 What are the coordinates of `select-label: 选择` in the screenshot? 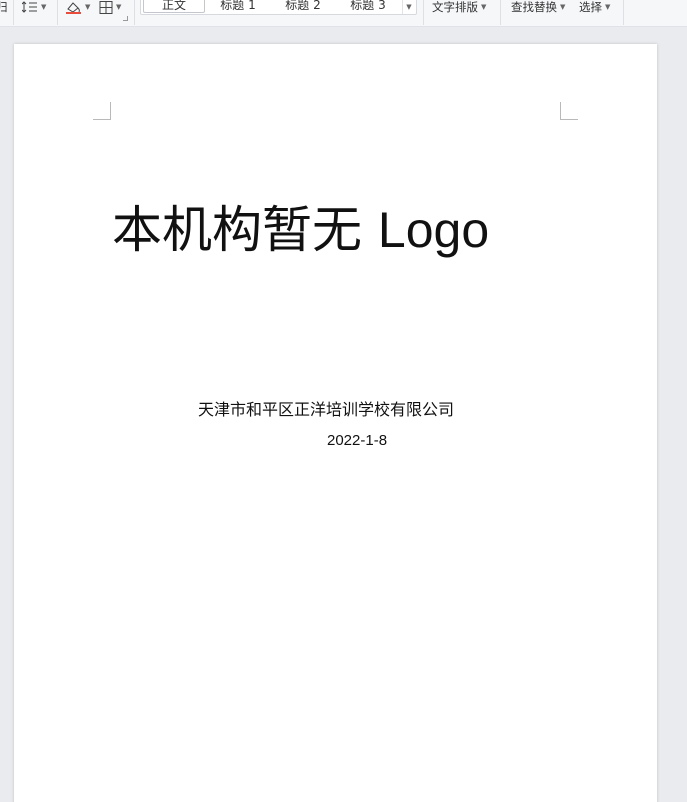 It's located at (590, 7).